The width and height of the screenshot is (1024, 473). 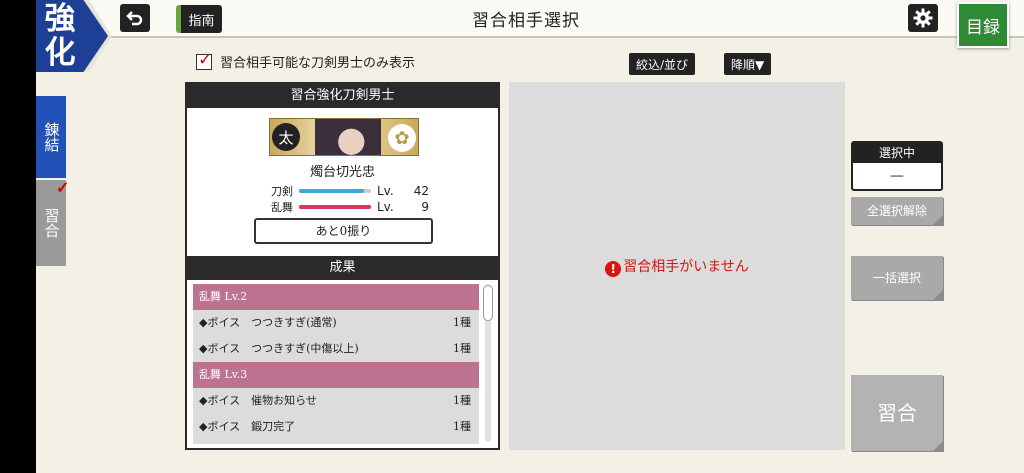 What do you see at coordinates (331, 191) in the screenshot?
I see `sword-level-bar-fill` at bounding box center [331, 191].